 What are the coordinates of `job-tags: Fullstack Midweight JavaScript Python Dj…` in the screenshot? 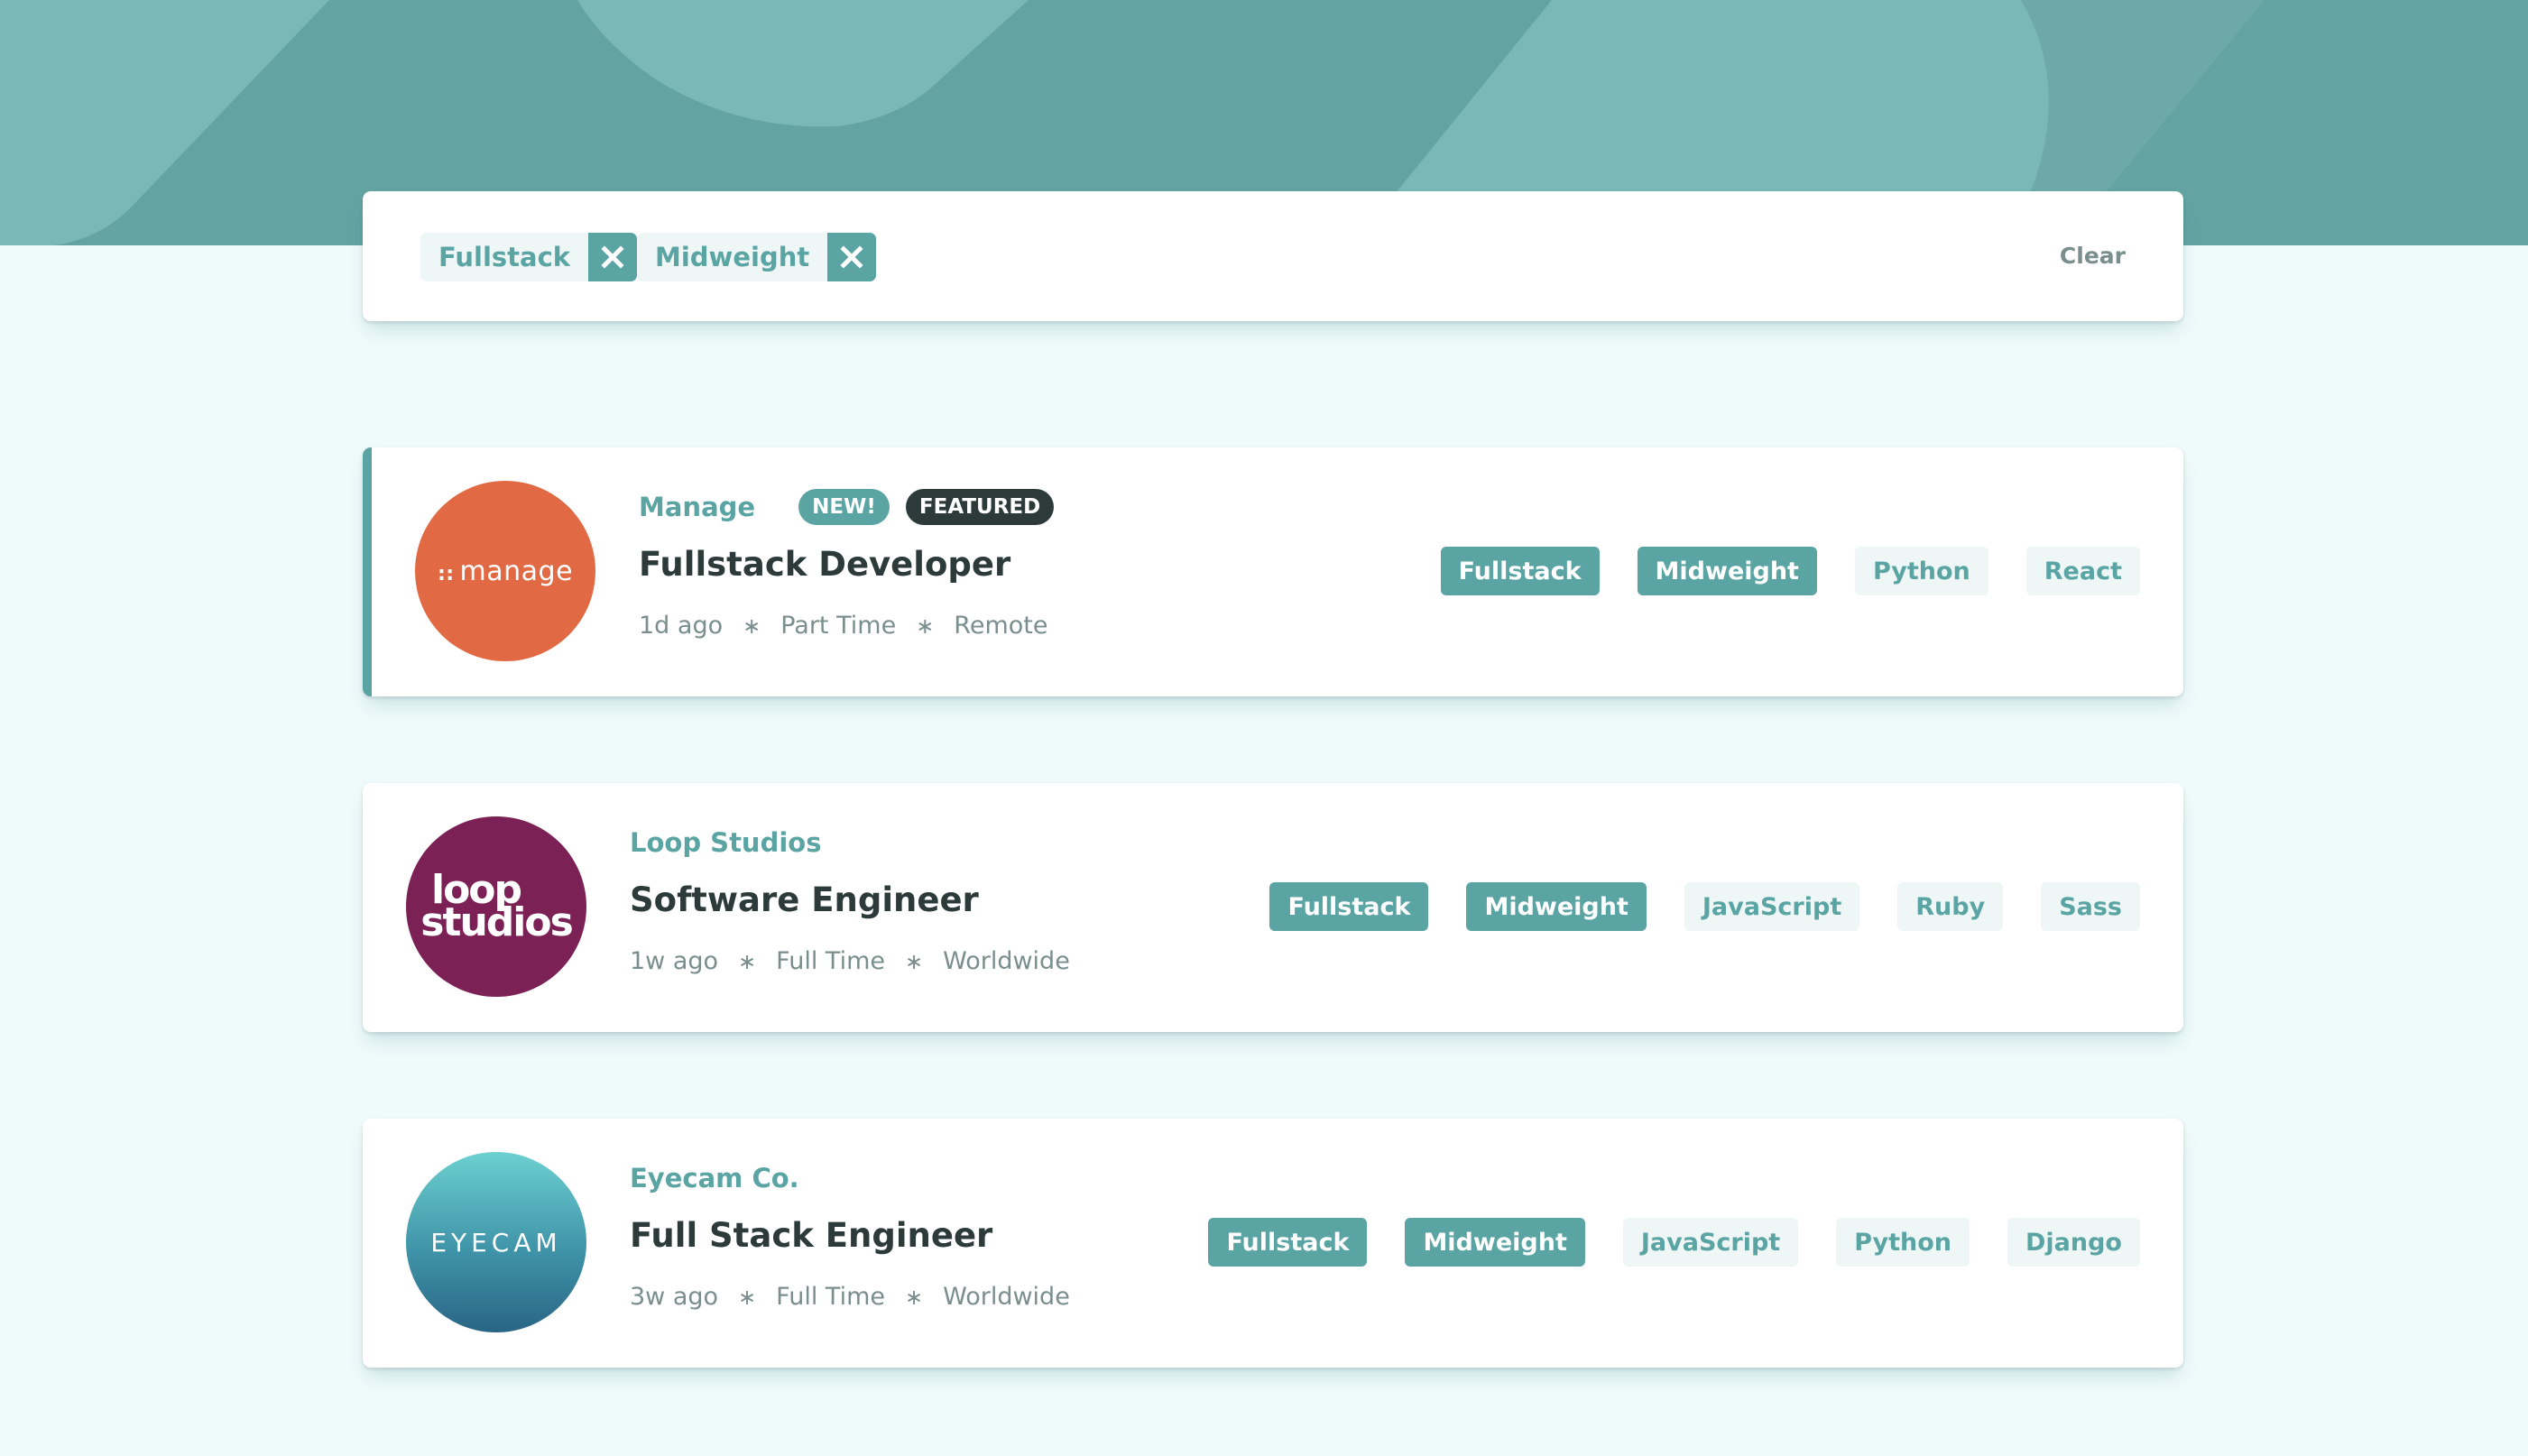 It's located at (1674, 1243).